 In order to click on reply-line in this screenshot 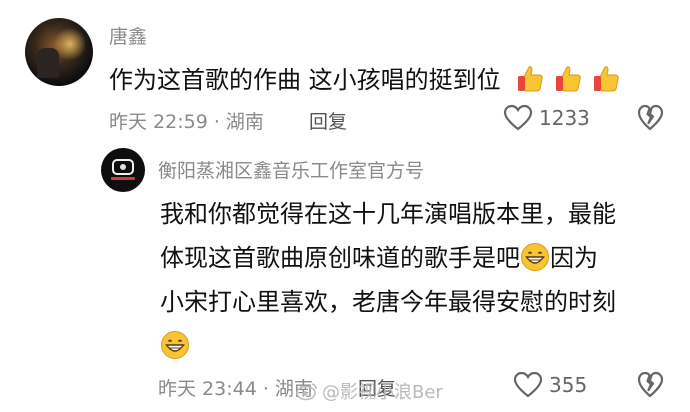, I will do `click(388, 346)`.